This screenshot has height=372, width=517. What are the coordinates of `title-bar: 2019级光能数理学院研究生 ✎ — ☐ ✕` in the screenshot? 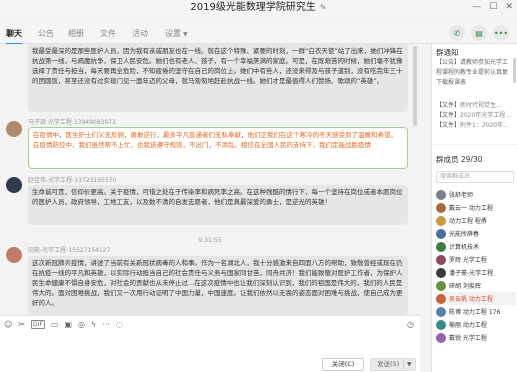 It's located at (258, 8).